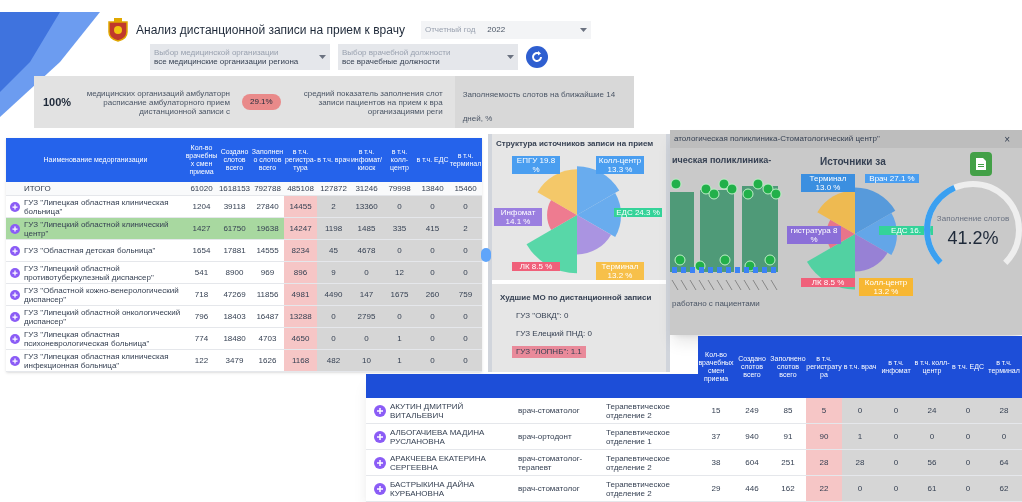 Image resolution: width=1022 pixels, height=502 pixels. What do you see at coordinates (300, 294) in the screenshot?
I see `table-cell: 4981` at bounding box center [300, 294].